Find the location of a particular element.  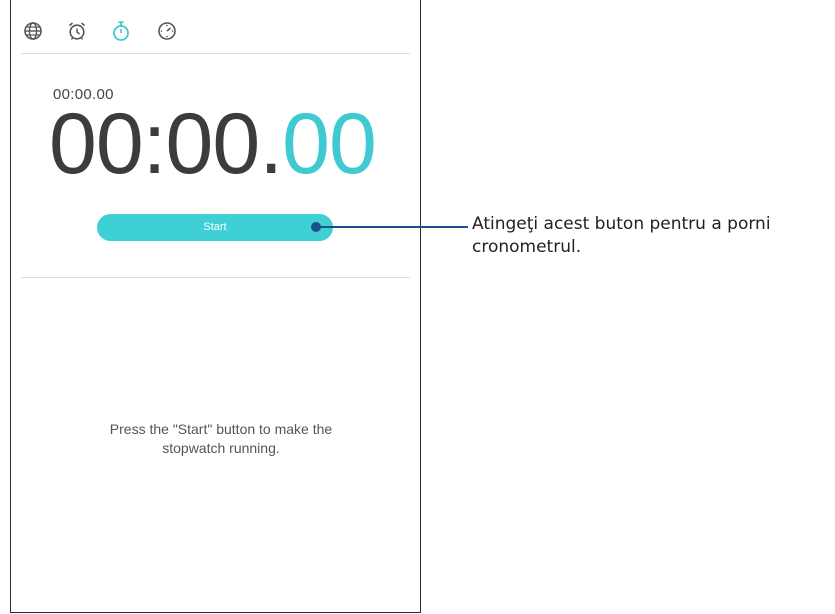

callout-line-1: Atingeţi acest buton pentru a porni is located at coordinates (621, 224).